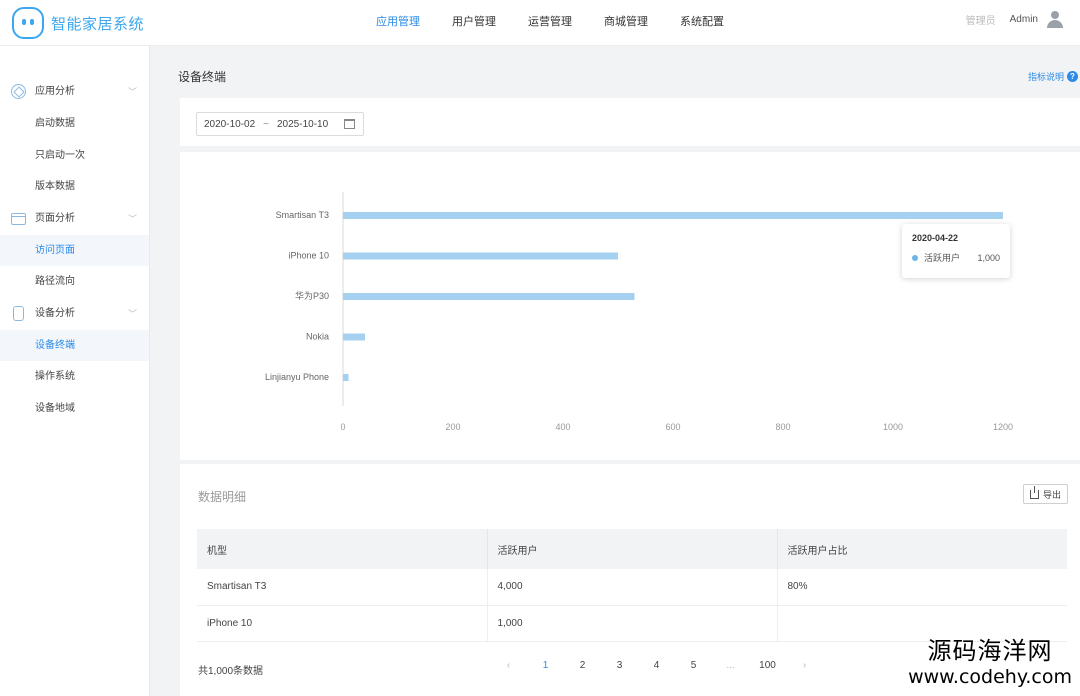 This screenshot has width=1080, height=696. What do you see at coordinates (804, 665) in the screenshot?
I see `next-page-icon: ›` at bounding box center [804, 665].